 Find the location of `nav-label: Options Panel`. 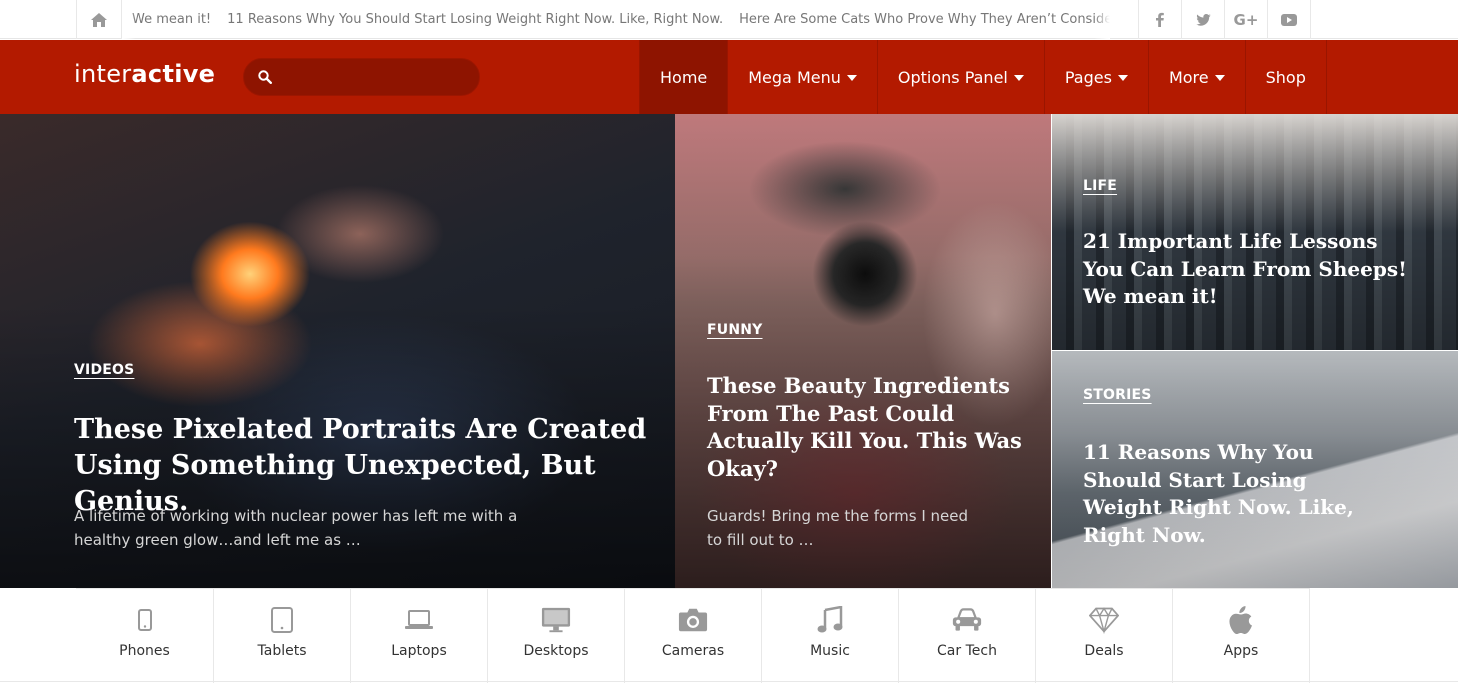

nav-label: Options Panel is located at coordinates (952, 77).